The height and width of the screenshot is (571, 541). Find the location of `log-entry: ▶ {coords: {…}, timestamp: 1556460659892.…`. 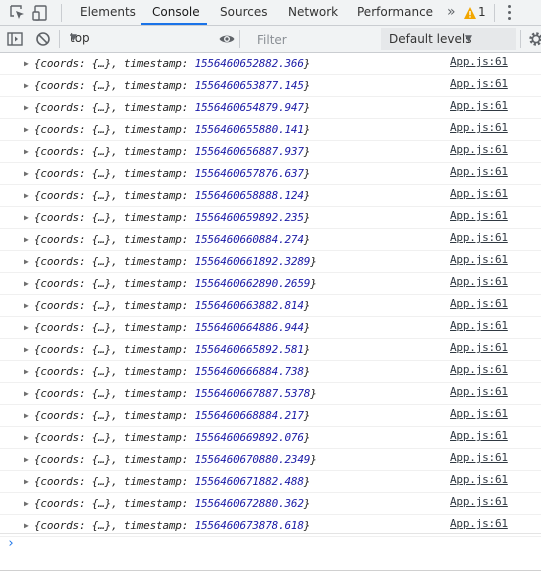

log-entry: ▶ {coords: {…}, timestamp: 1556460659892.… is located at coordinates (270, 218).